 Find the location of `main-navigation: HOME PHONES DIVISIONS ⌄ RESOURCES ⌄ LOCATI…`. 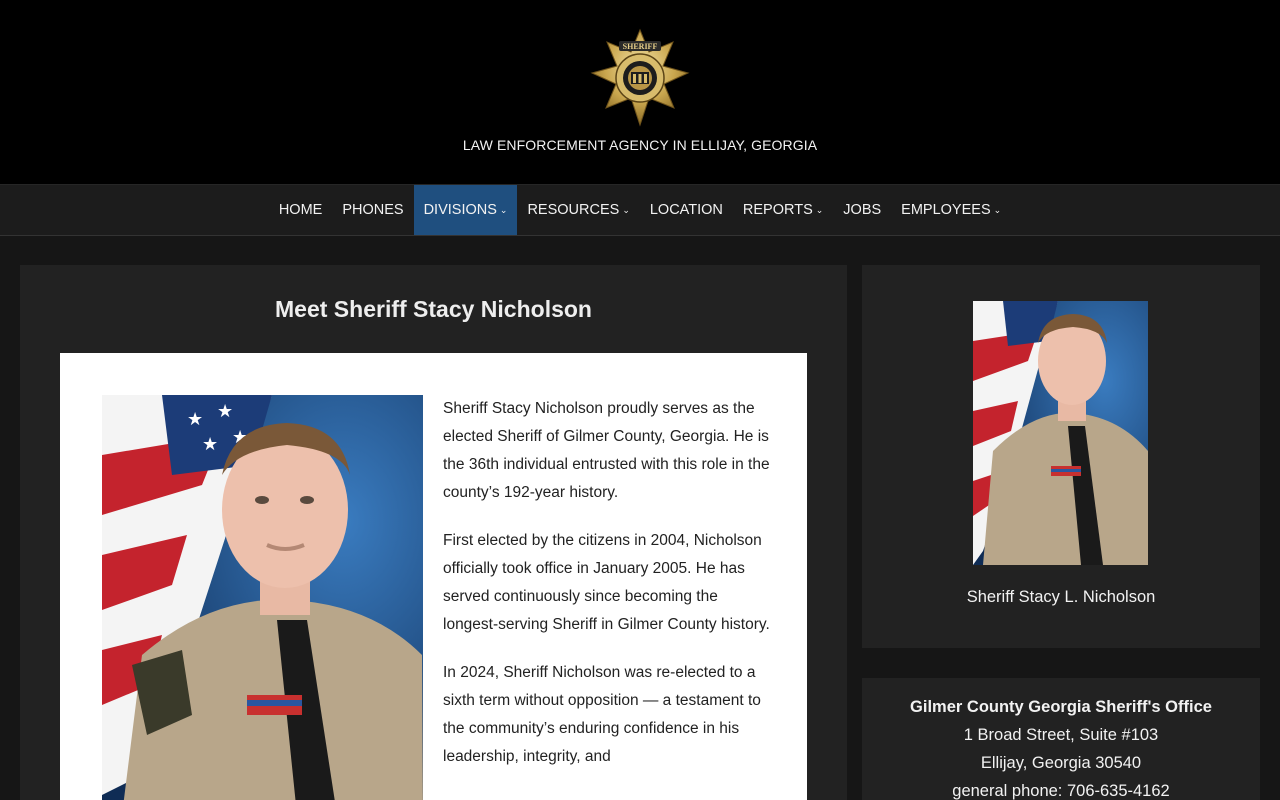

main-navigation: HOME PHONES DIVISIONS ⌄ RESOURCES ⌄ LOCATI… is located at coordinates (640, 210).